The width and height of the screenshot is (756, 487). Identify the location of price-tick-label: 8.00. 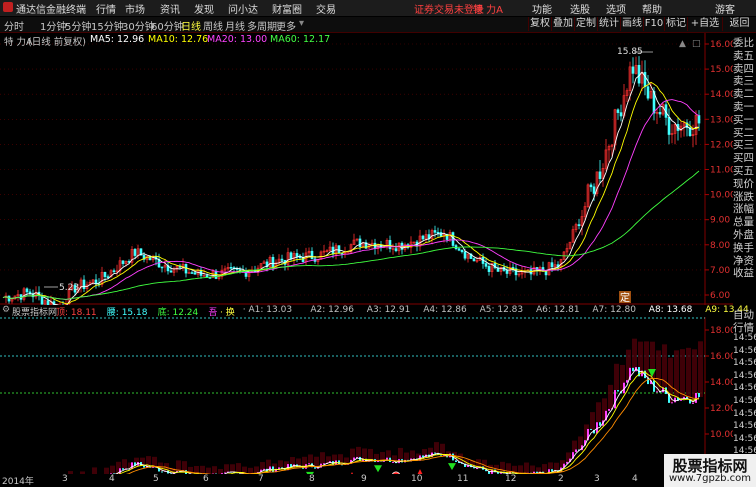
(720, 246).